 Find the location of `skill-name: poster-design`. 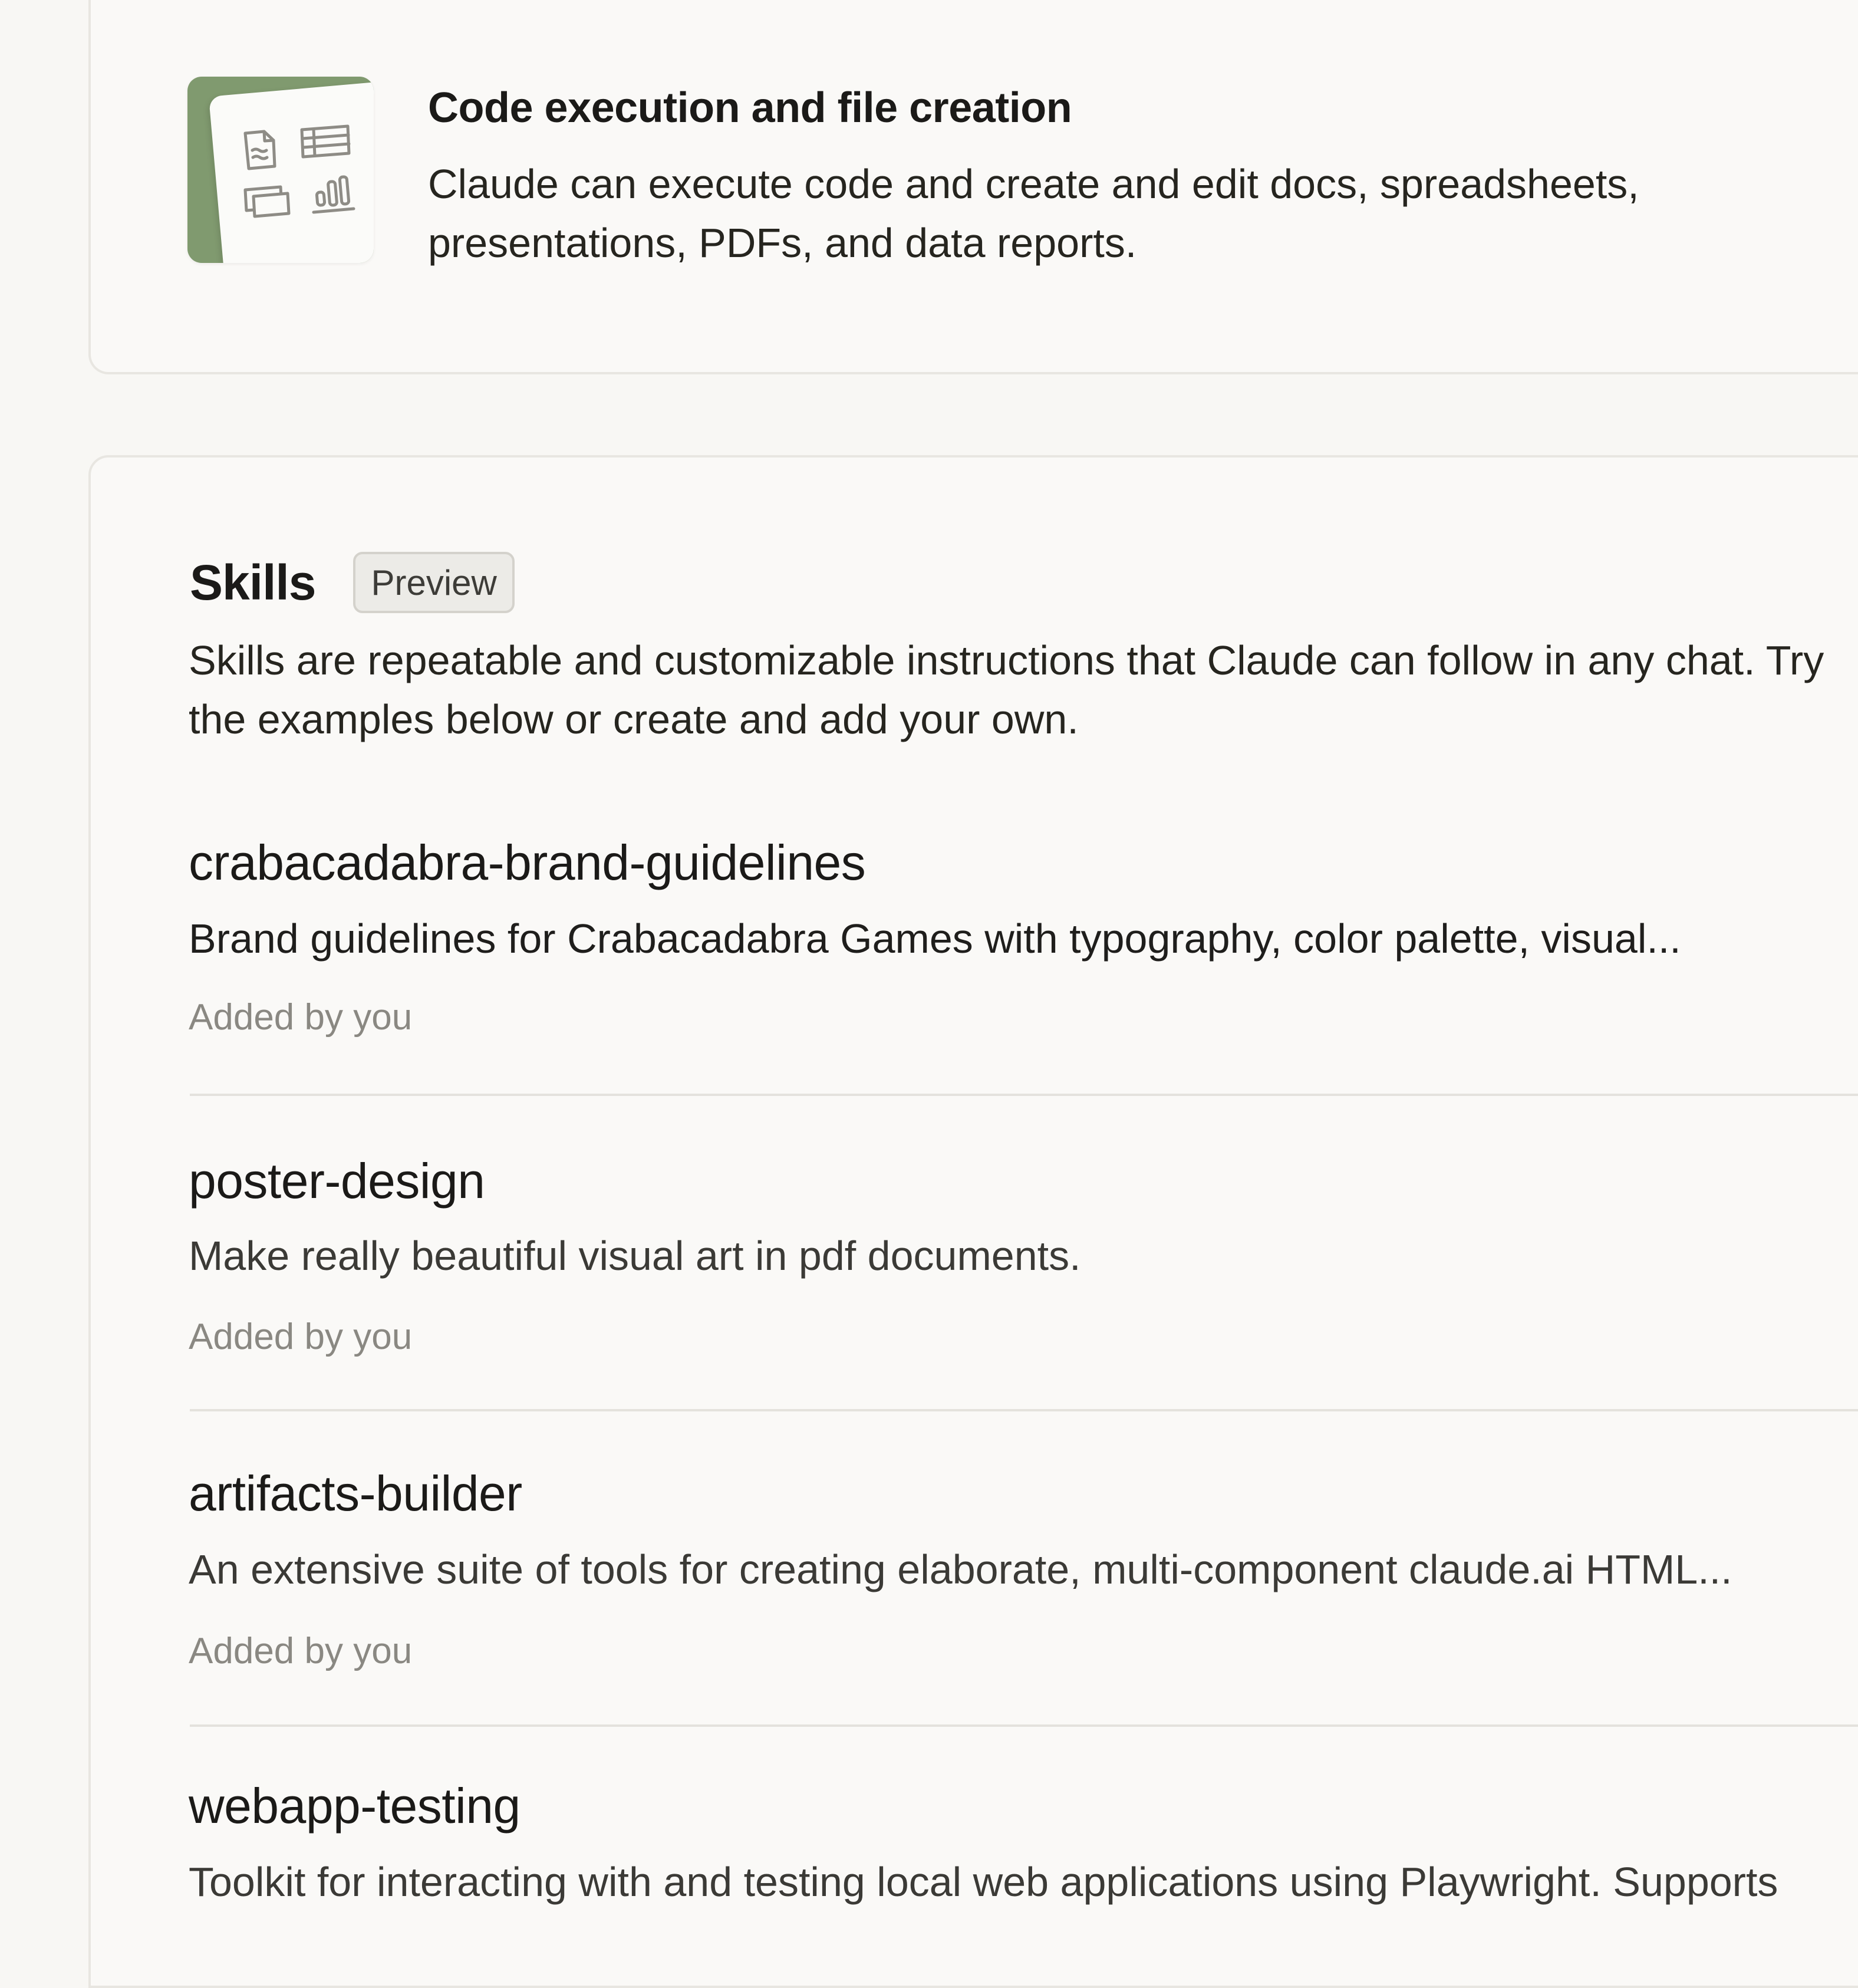

skill-name: poster-design is located at coordinates (337, 1181).